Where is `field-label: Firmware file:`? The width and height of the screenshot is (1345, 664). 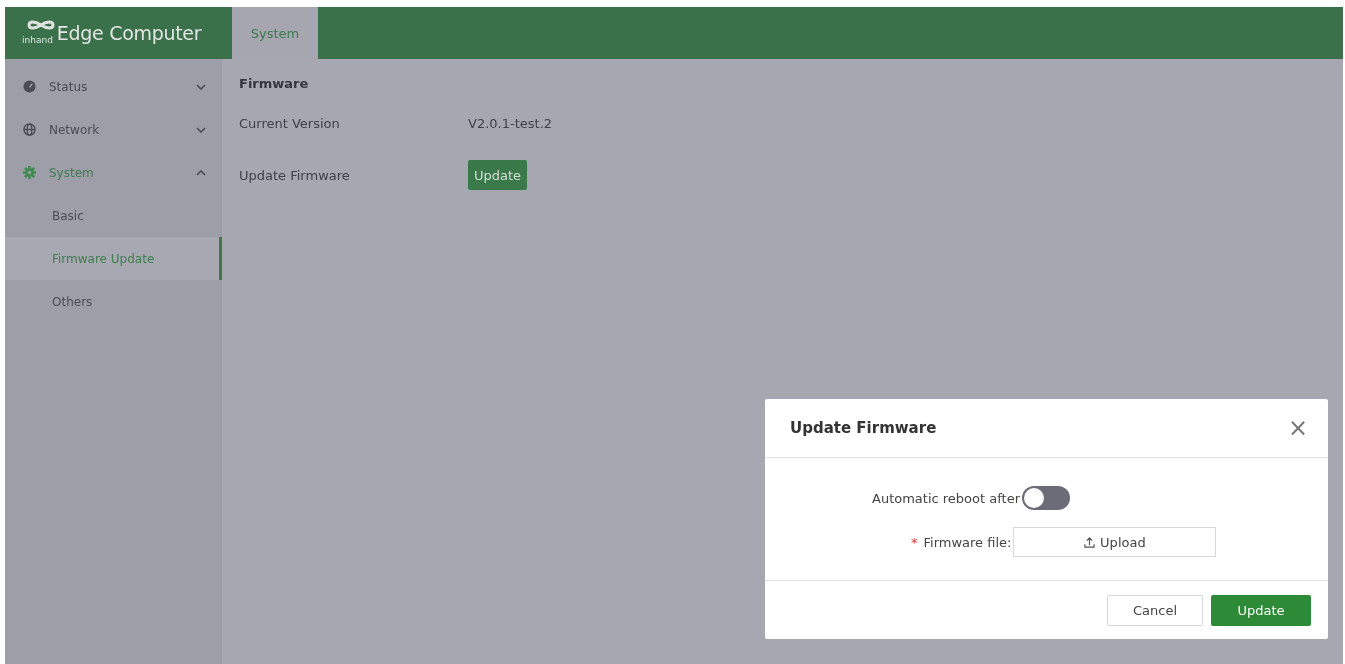 field-label: Firmware file: is located at coordinates (967, 542).